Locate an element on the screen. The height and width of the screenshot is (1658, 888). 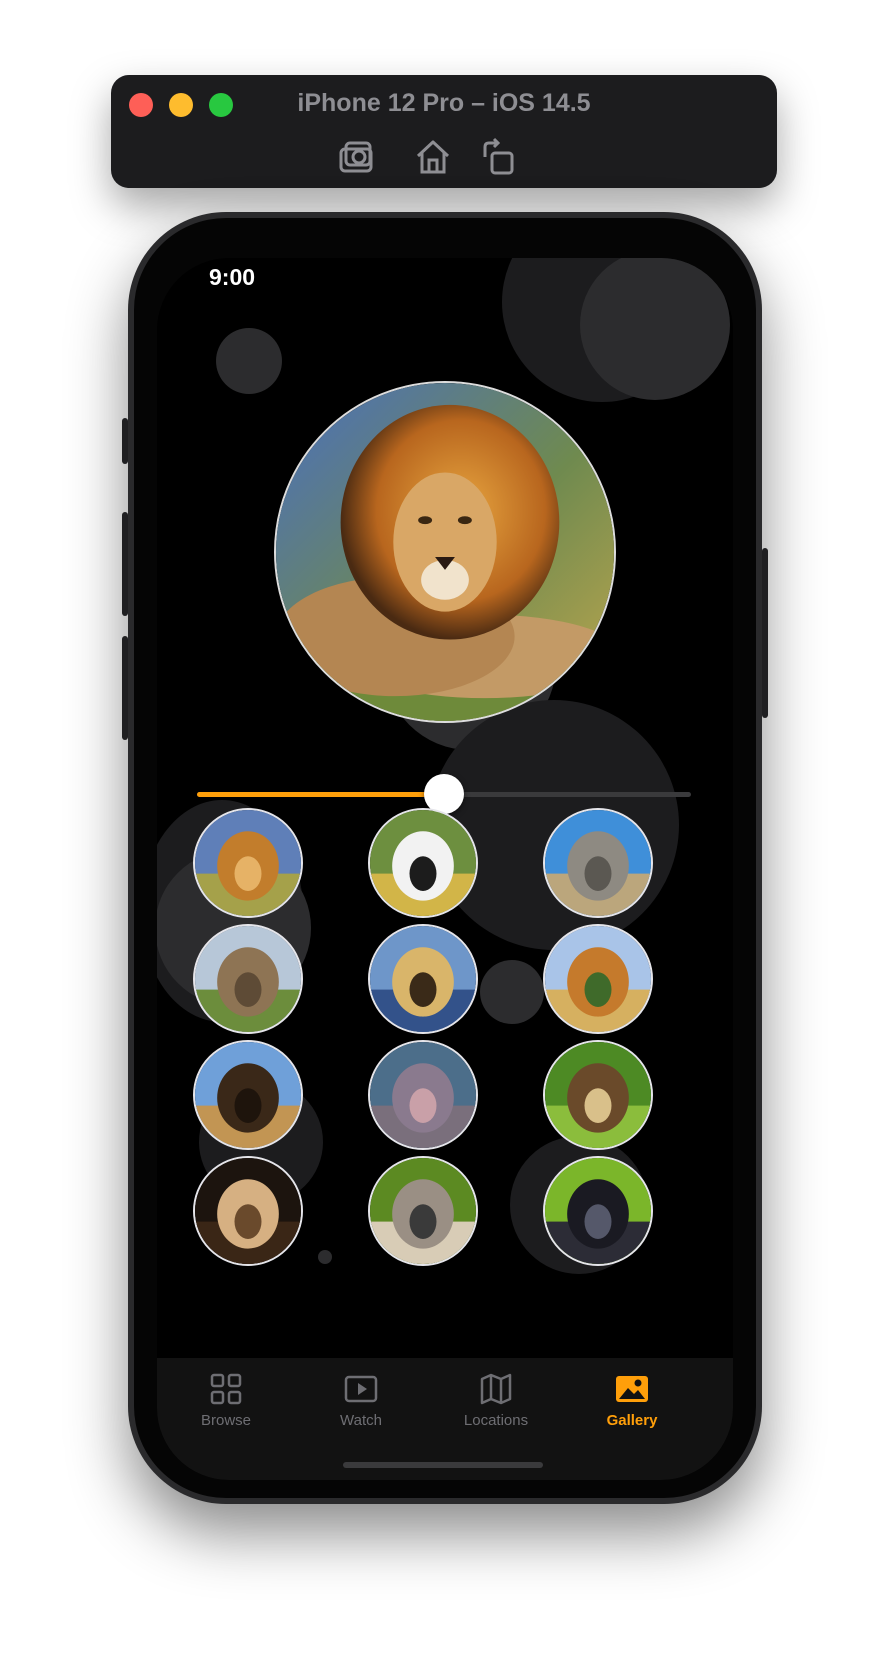
gallery-thumbnail-buffalo is located at coordinates (248, 1095).